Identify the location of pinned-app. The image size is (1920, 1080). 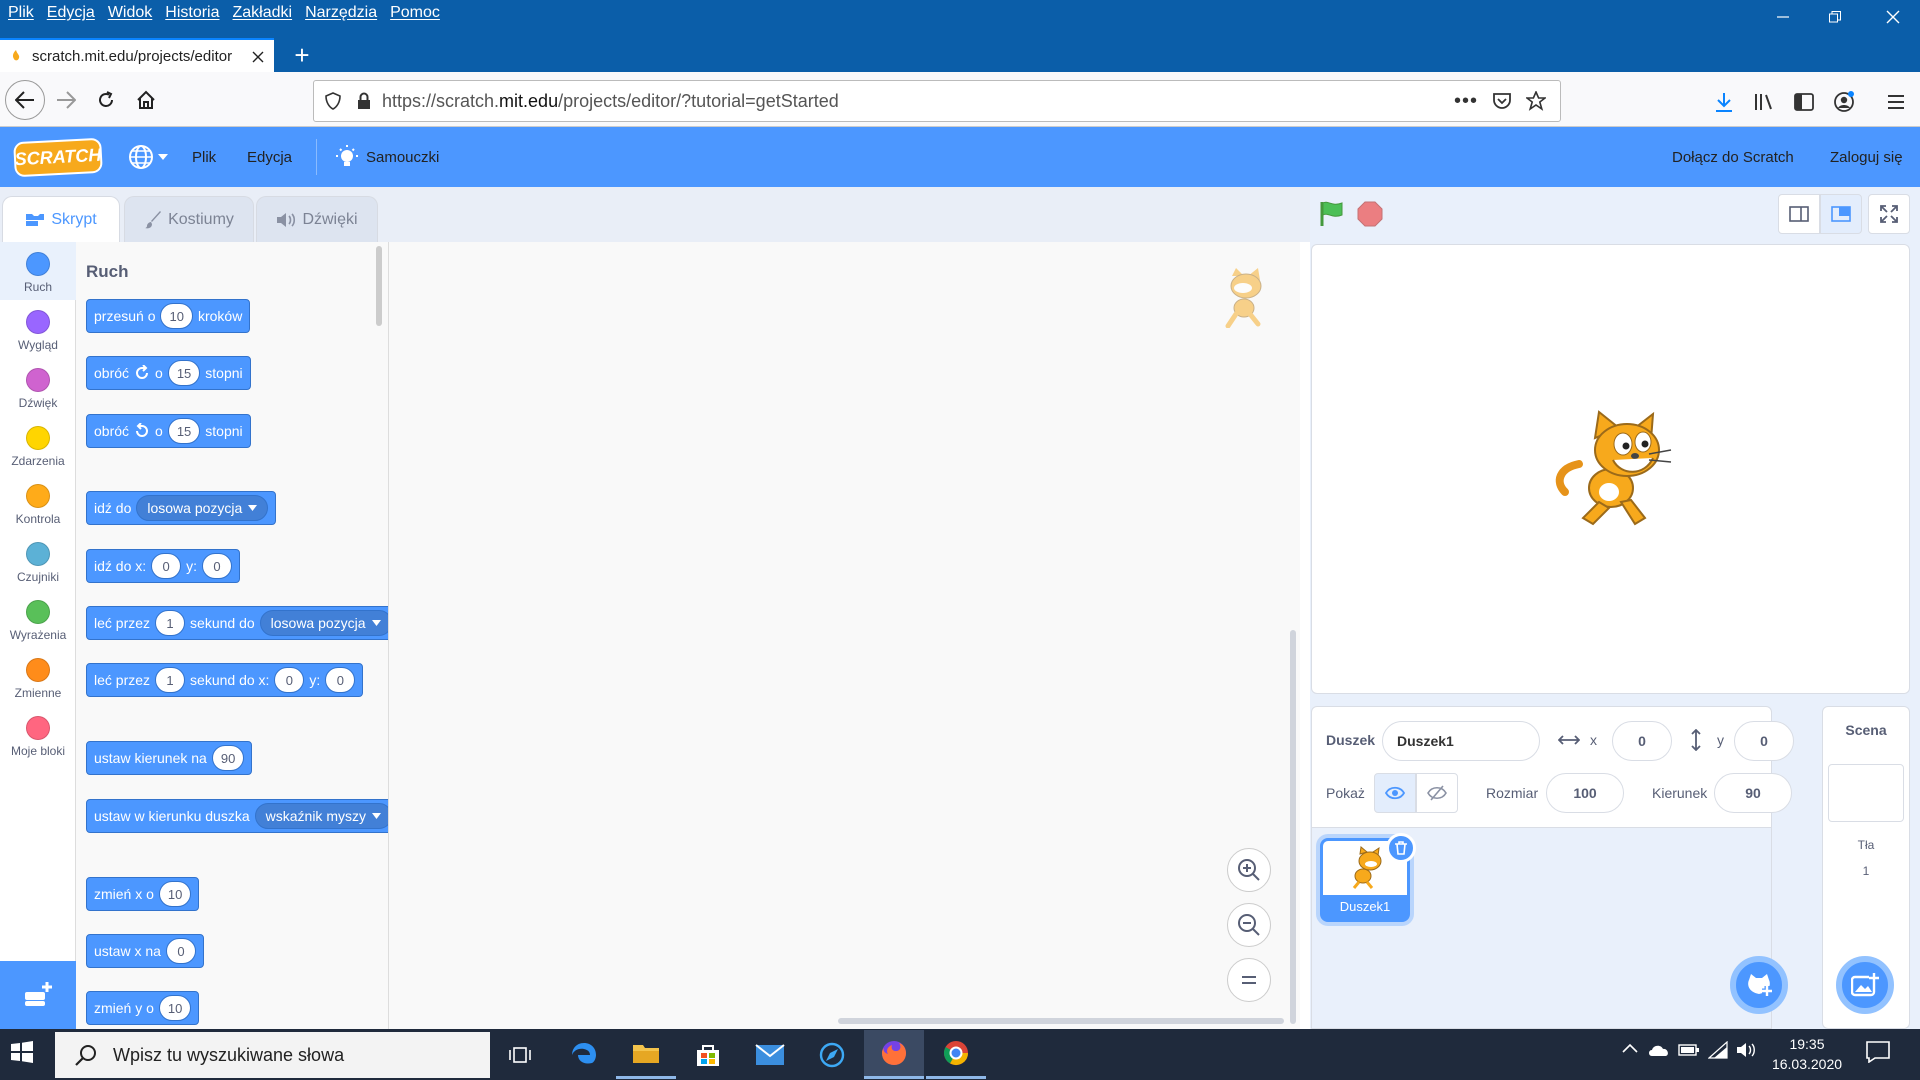
(832, 1054).